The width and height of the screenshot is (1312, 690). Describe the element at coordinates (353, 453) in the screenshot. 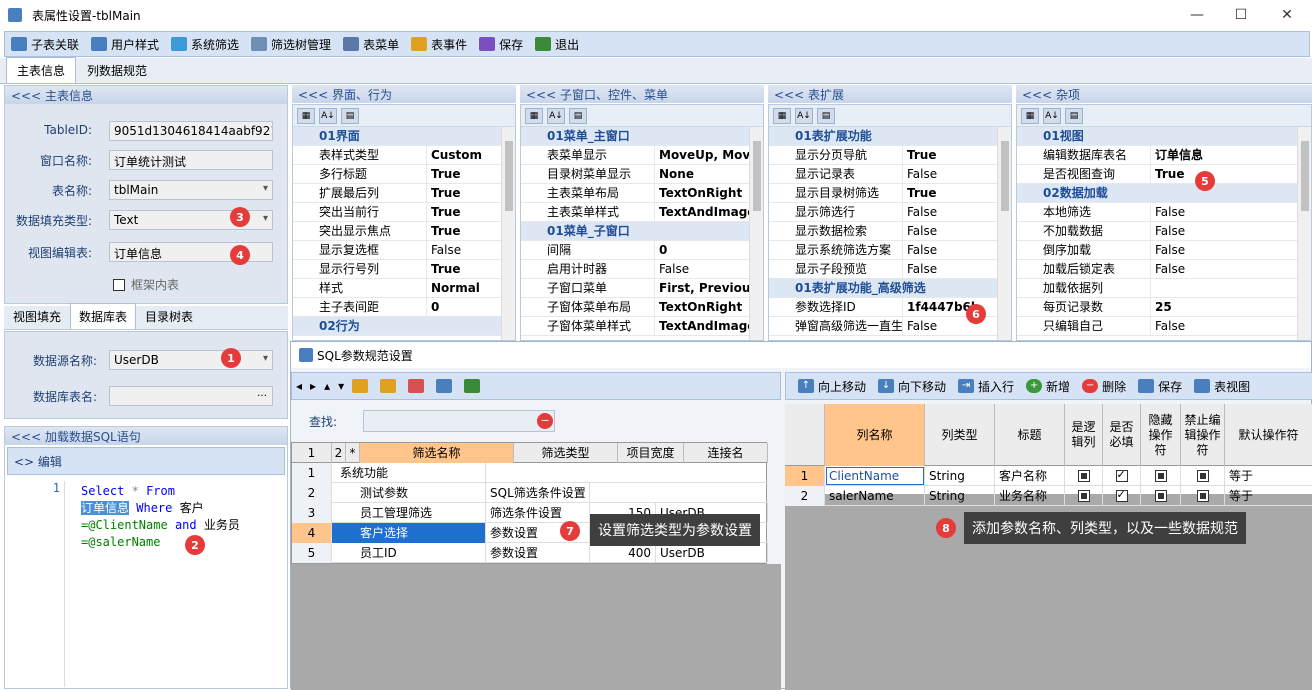

I see `column-header: *` at that location.